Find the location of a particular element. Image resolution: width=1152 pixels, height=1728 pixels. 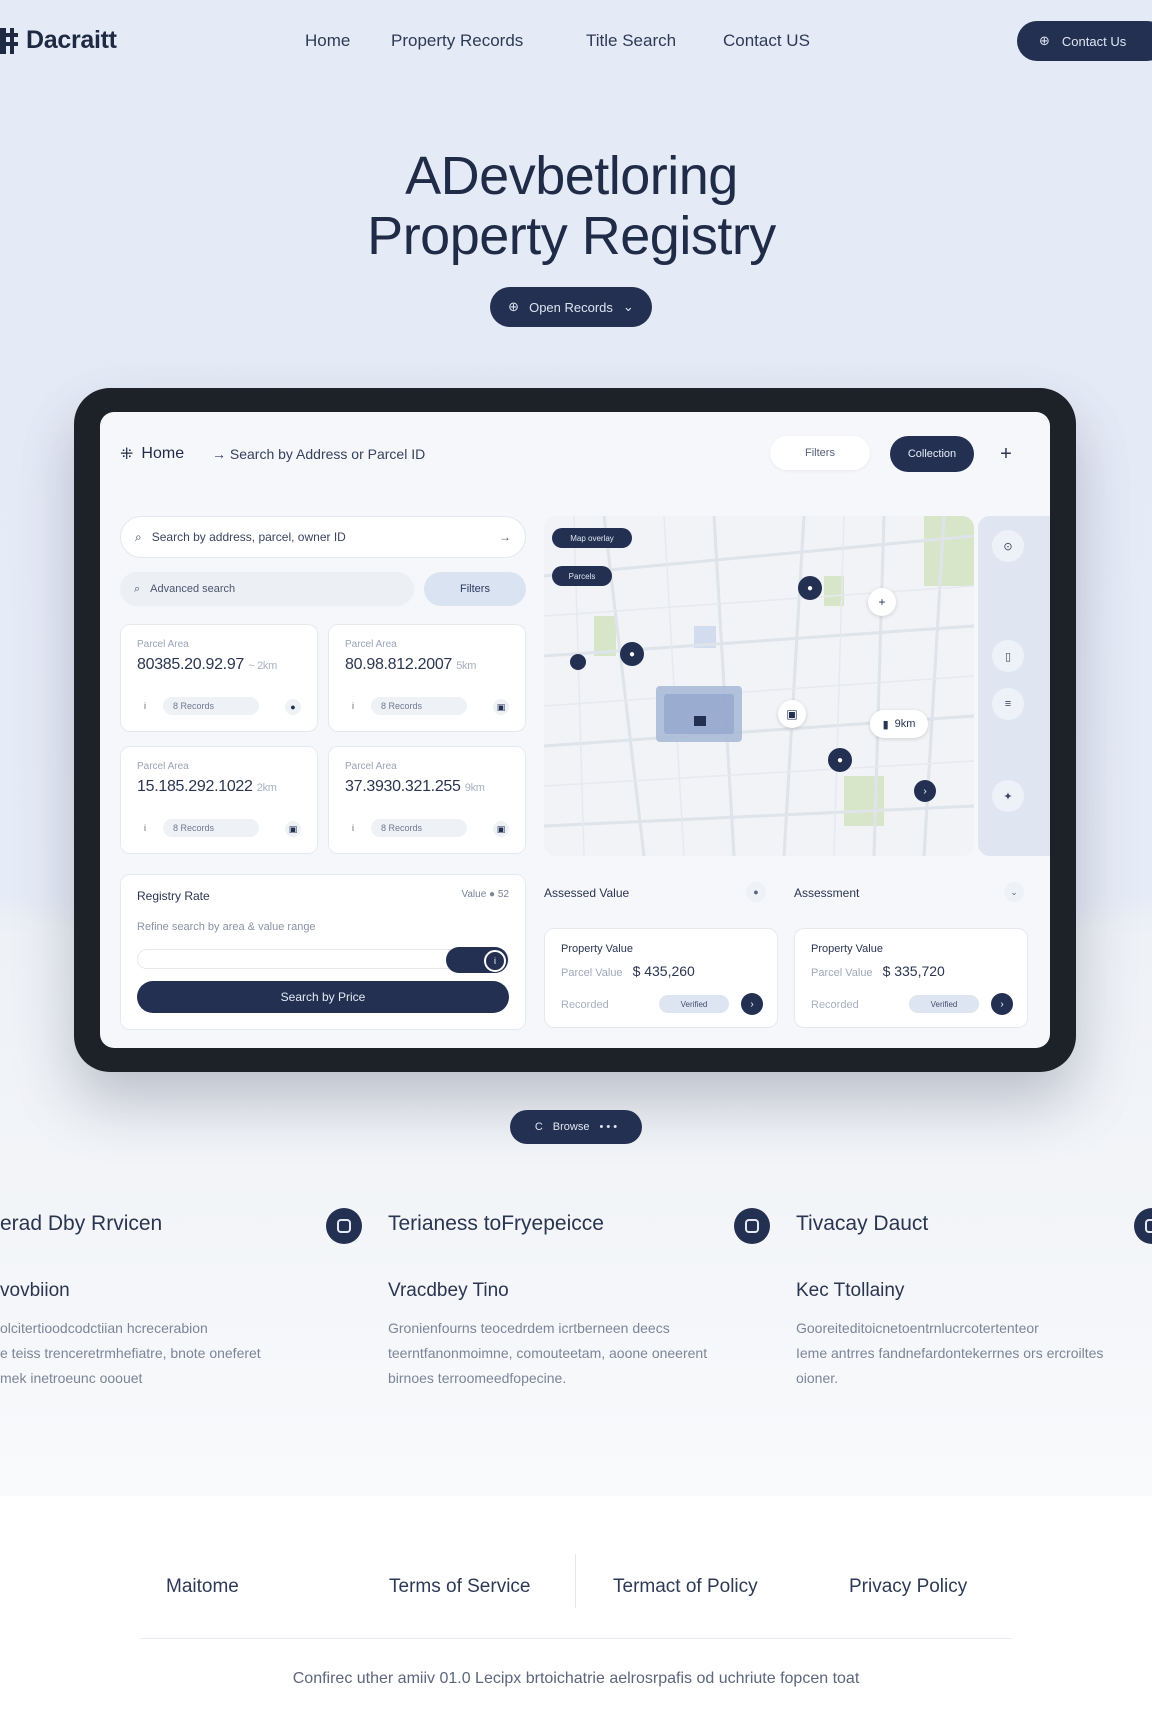

records-chip: 8 Records is located at coordinates (211, 706).